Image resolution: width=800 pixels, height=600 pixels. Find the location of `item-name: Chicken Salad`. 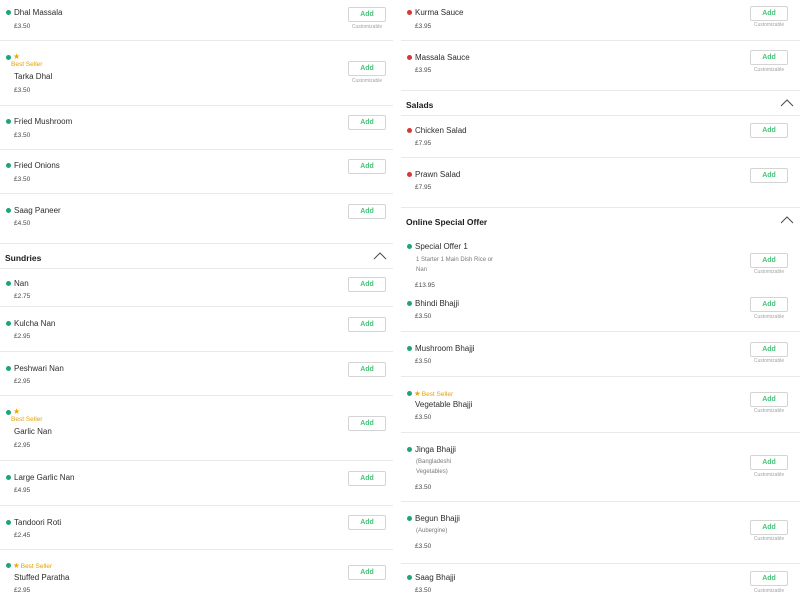

item-name: Chicken Salad is located at coordinates (441, 130).